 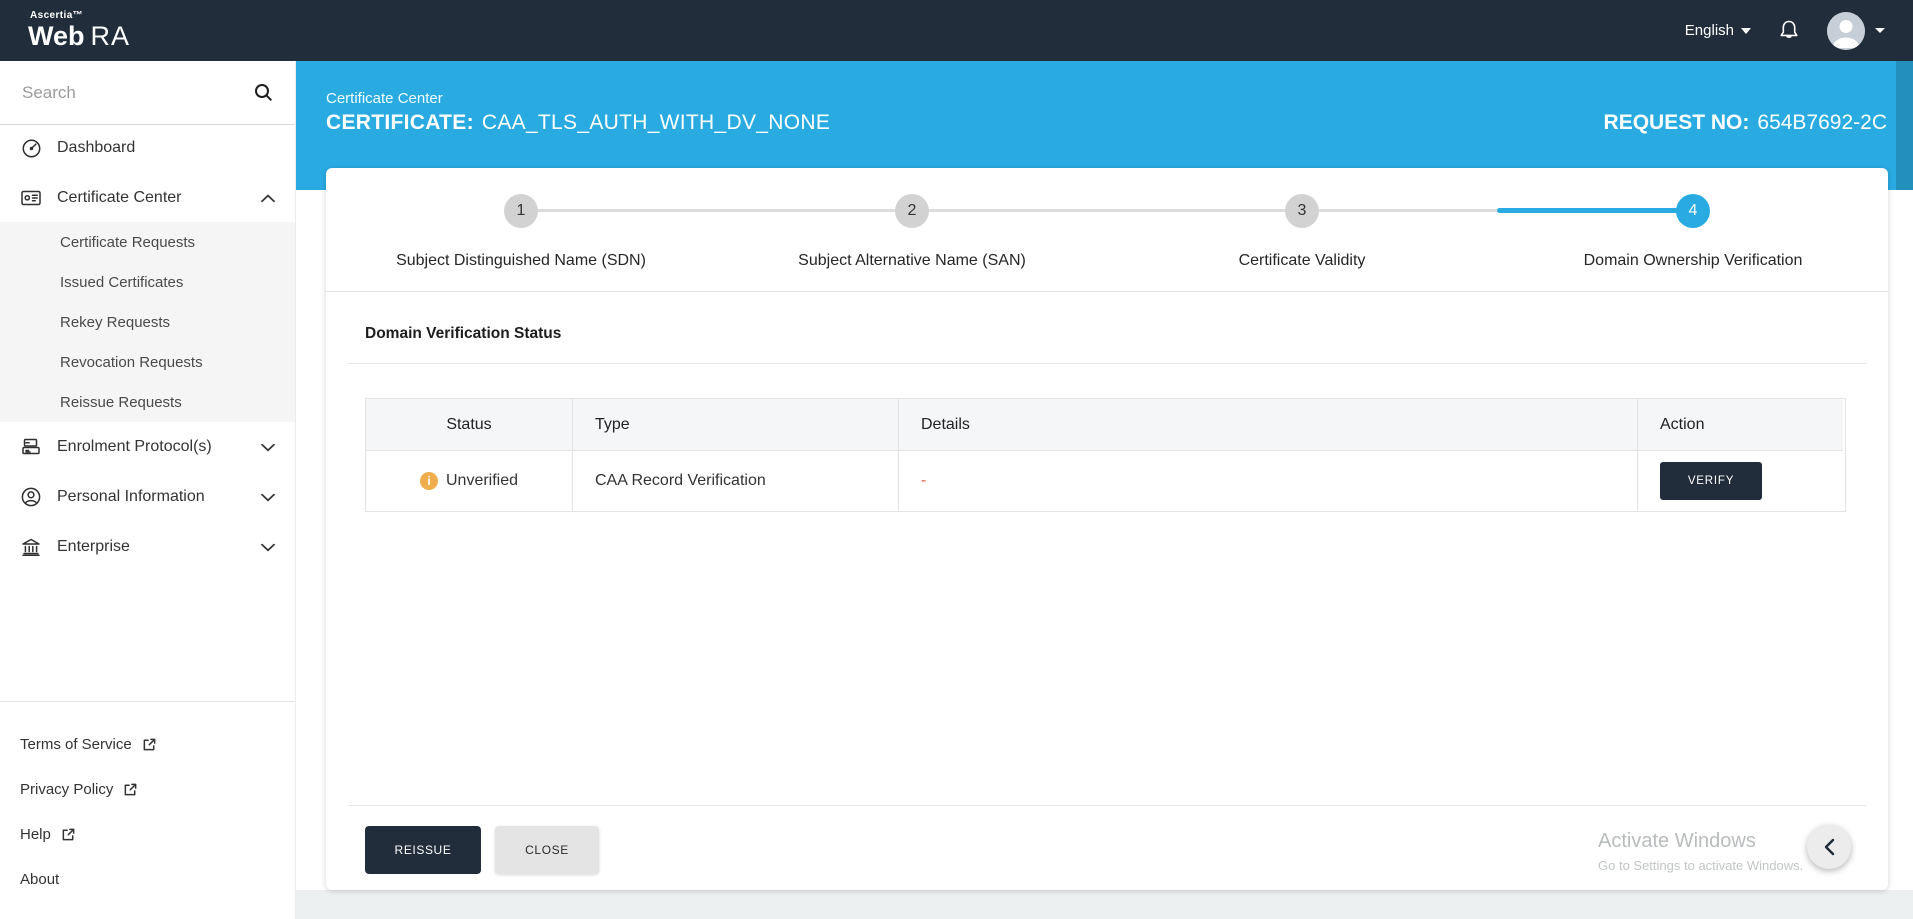 I want to click on scrollbar-thumb, so click(x=1904, y=125).